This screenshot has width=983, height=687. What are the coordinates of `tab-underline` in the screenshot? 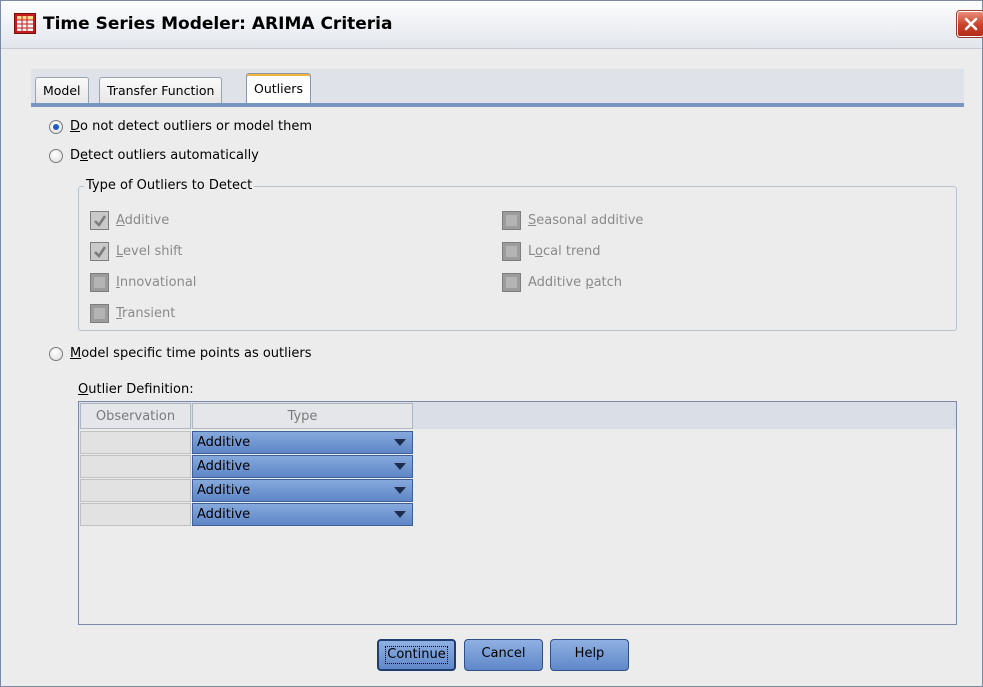 It's located at (497, 105).